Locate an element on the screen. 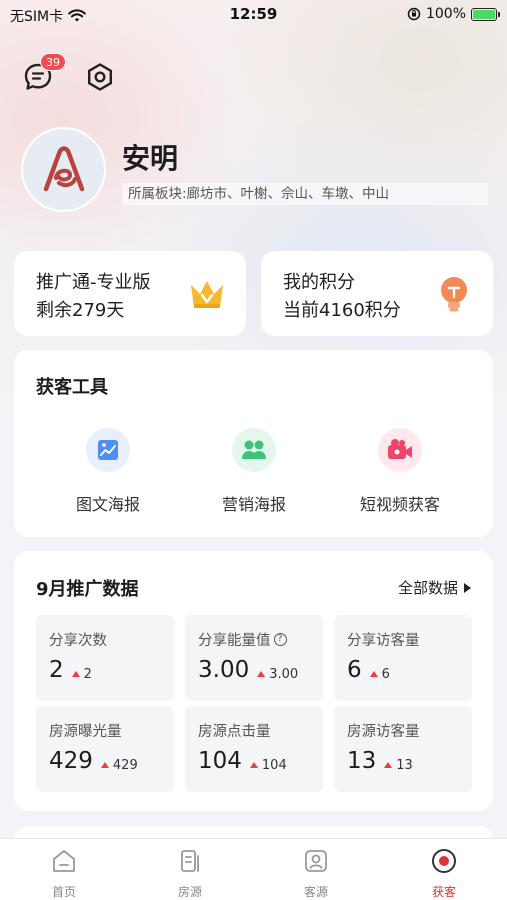  metric-label: 房源访客量 is located at coordinates (383, 732).